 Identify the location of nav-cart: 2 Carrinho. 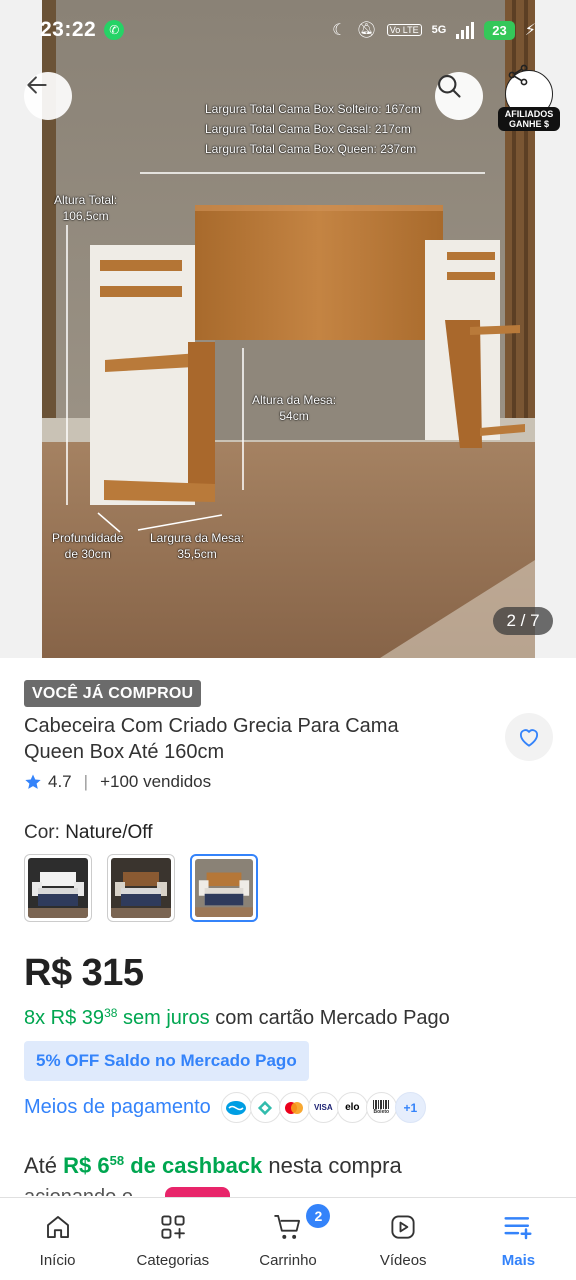
(287, 1239).